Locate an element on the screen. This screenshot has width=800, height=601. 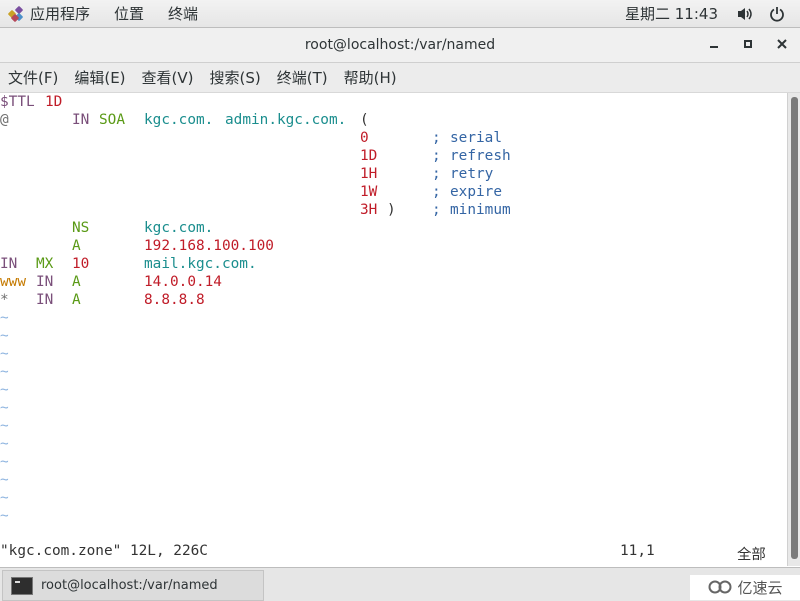
editor-token: minimum is located at coordinates (480, 210).